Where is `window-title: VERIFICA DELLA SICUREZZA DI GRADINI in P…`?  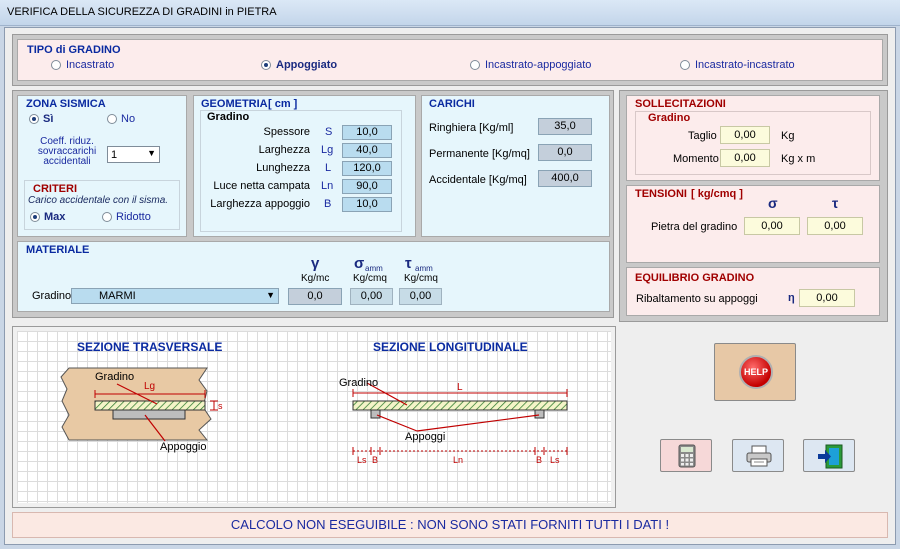
window-title: VERIFICA DELLA SICUREZZA DI GRADINI in P… is located at coordinates (142, 12).